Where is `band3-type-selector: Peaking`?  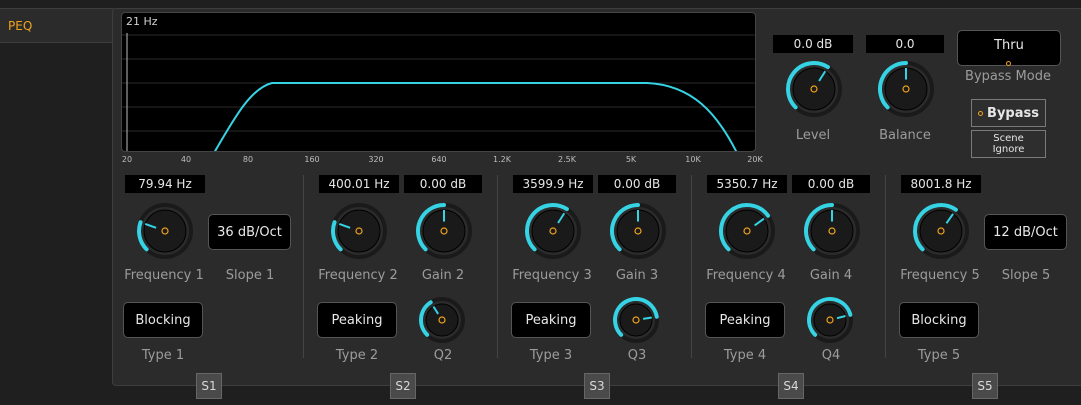
band3-type-selector: Peaking is located at coordinates (551, 320).